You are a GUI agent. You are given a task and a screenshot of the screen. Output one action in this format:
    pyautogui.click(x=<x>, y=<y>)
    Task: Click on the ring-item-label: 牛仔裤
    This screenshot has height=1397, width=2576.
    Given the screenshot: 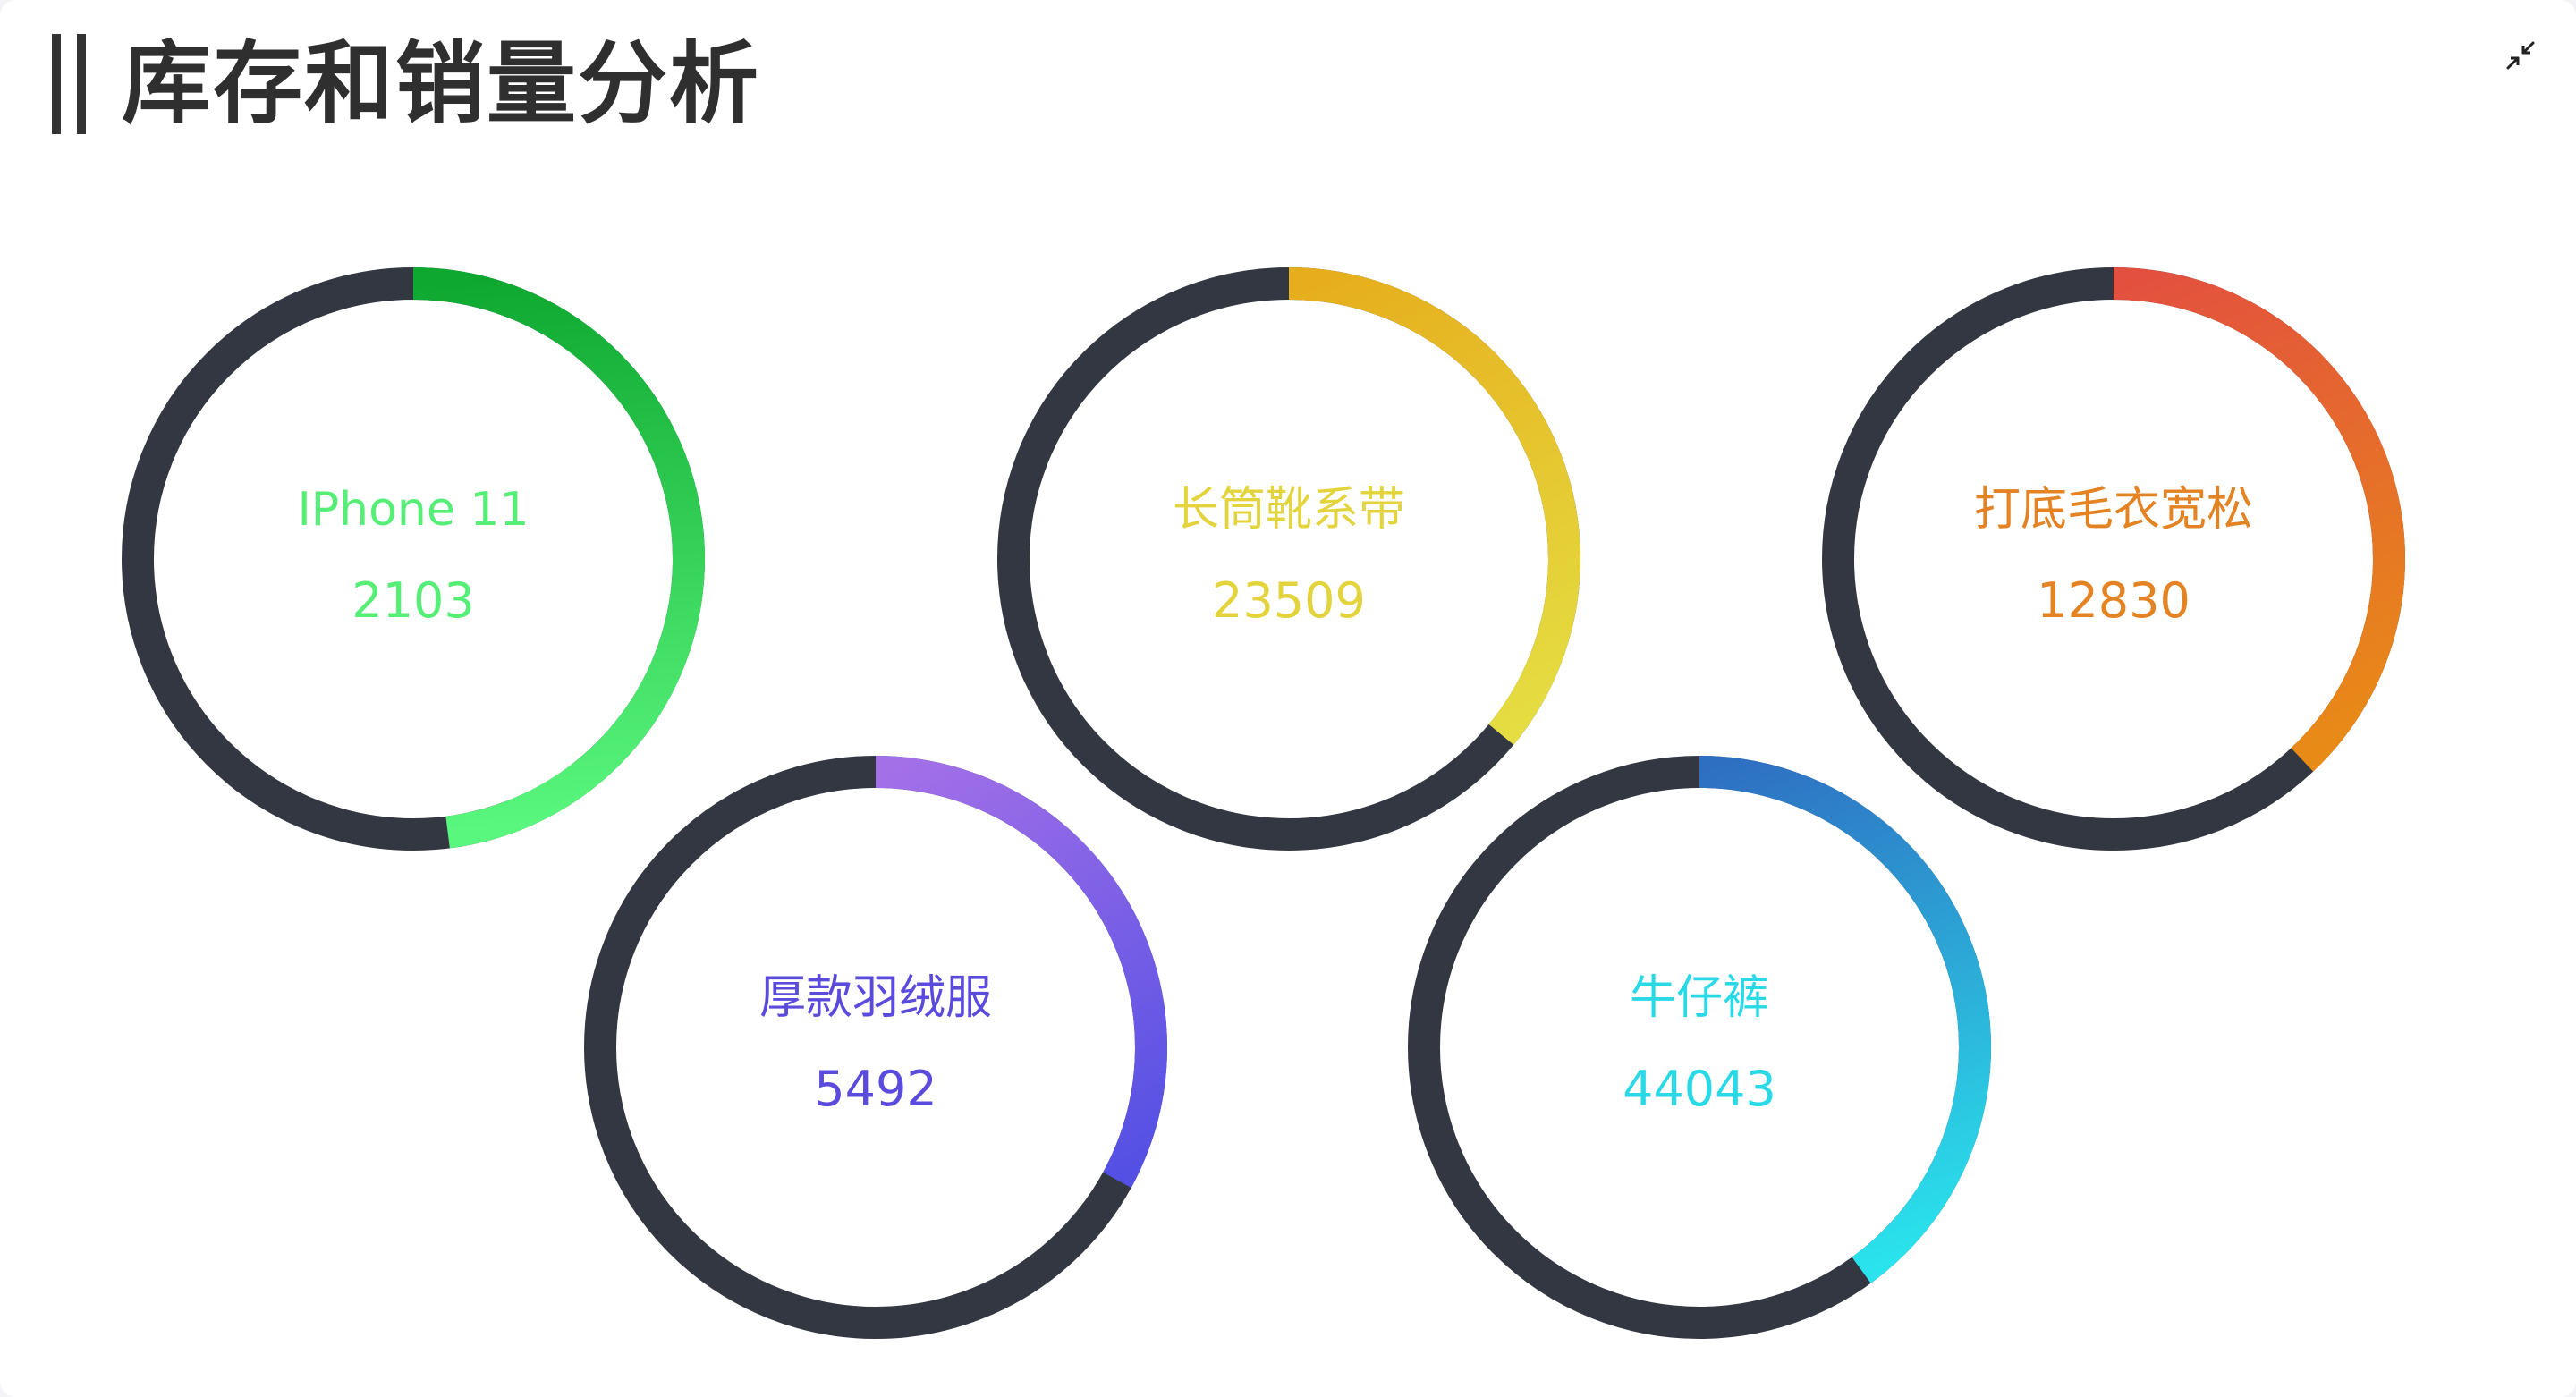 What is the action you would take?
    pyautogui.click(x=1699, y=998)
    